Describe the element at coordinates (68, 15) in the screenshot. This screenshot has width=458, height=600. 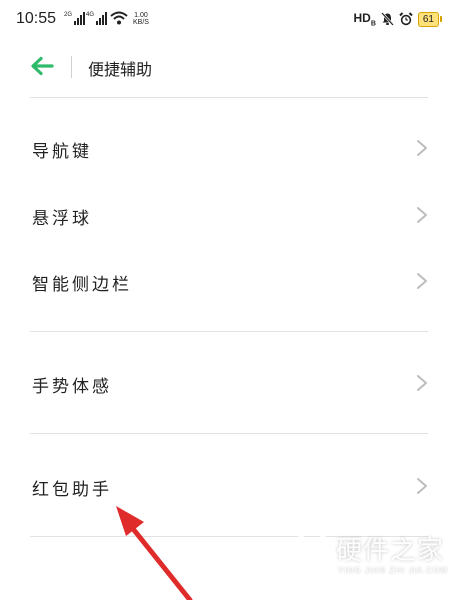
I see `signal-type-label: 2G` at that location.